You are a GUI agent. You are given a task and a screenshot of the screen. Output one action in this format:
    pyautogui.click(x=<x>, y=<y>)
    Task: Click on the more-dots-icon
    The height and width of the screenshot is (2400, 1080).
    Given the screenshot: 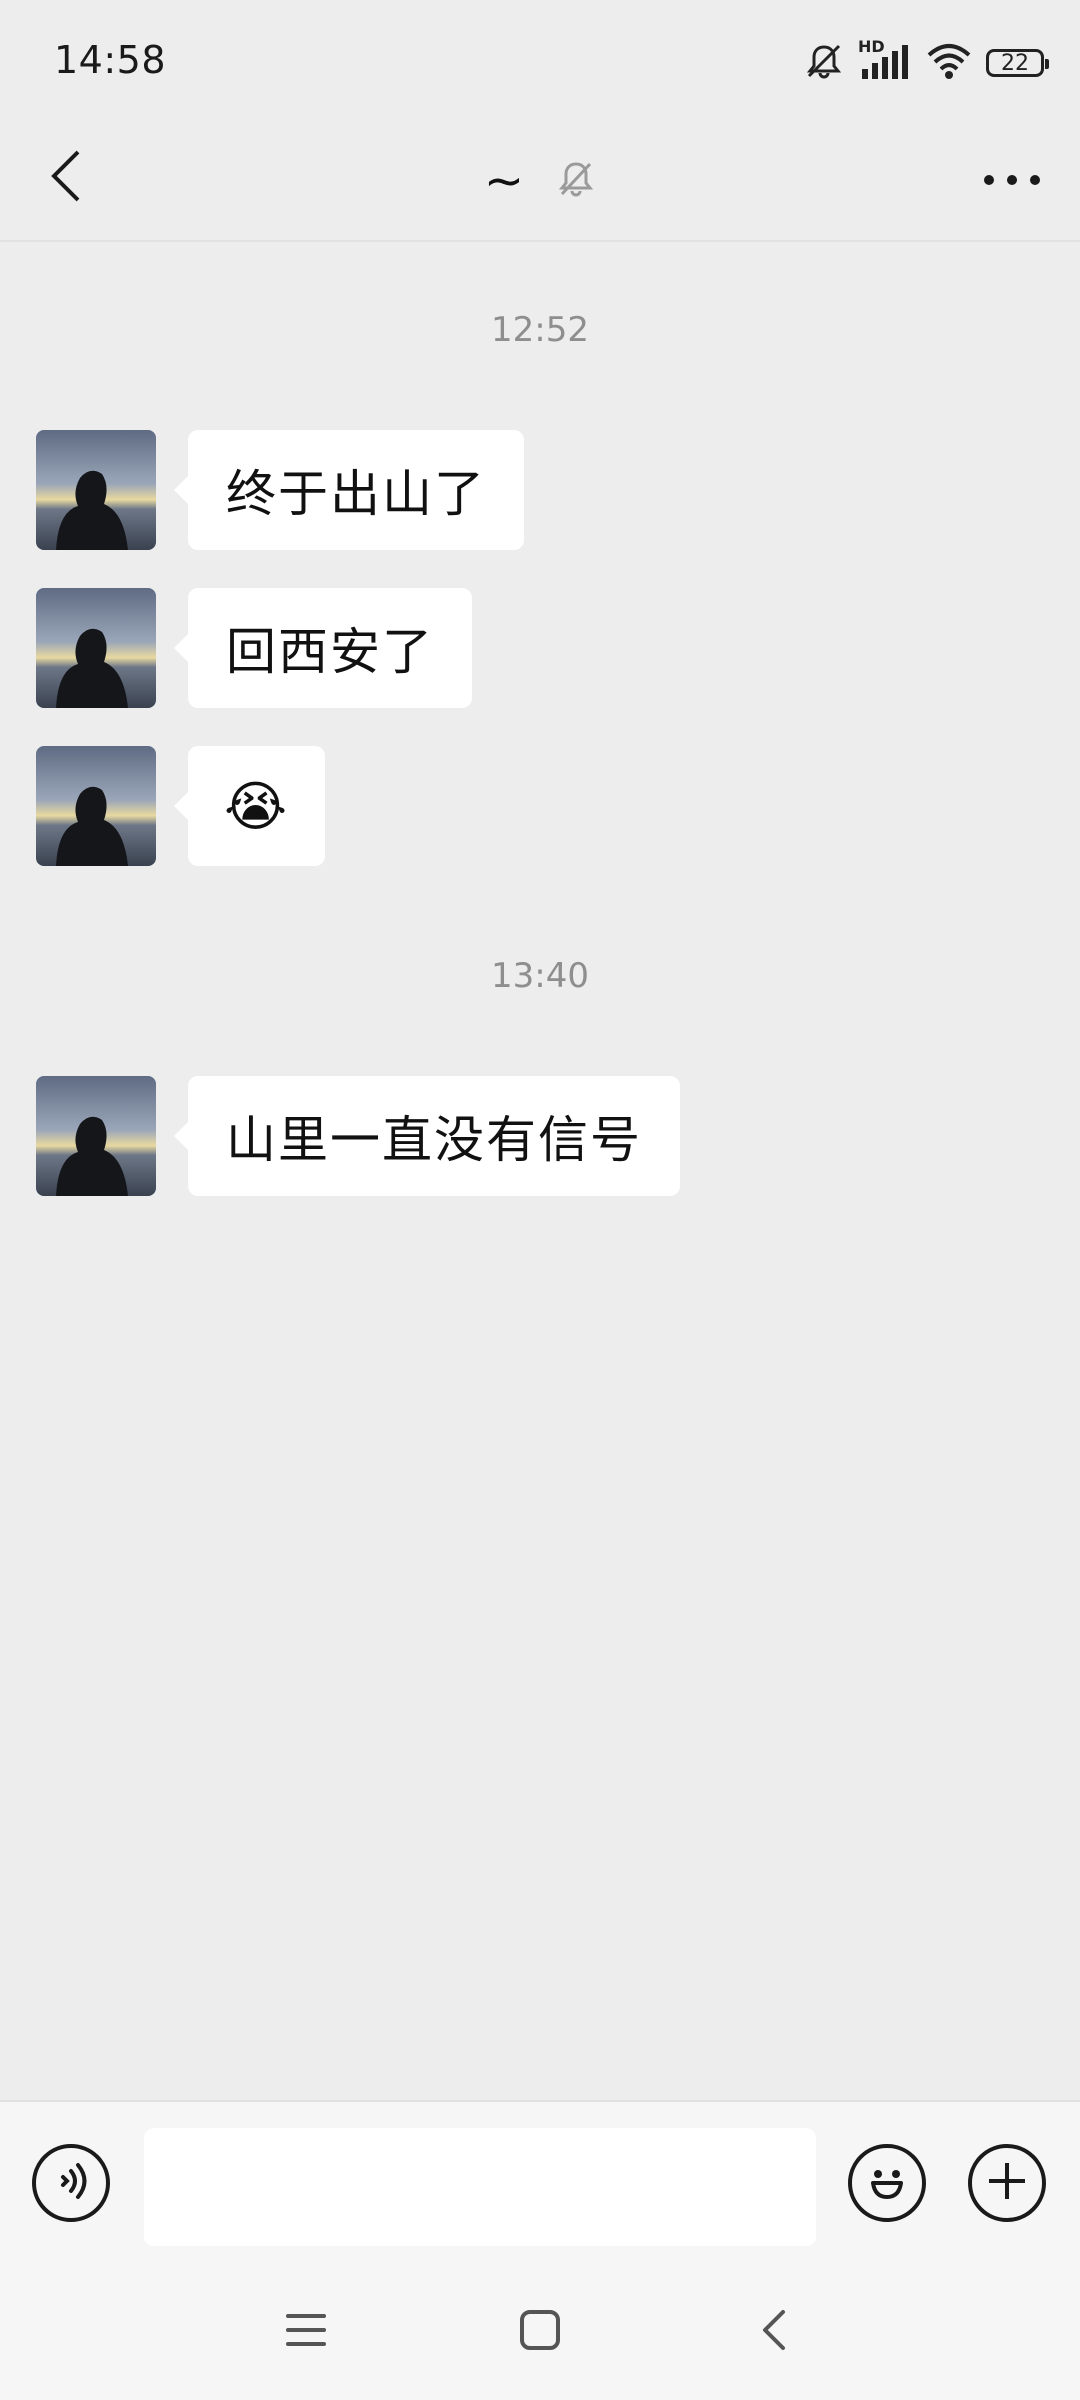 What is the action you would take?
    pyautogui.click(x=1012, y=181)
    